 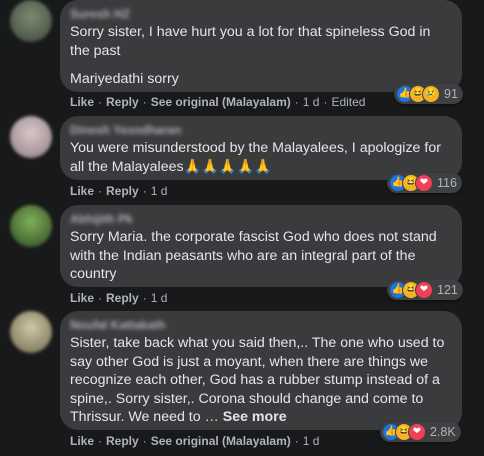 I want to click on comment-author: Suresh HZ, so click(x=261, y=14).